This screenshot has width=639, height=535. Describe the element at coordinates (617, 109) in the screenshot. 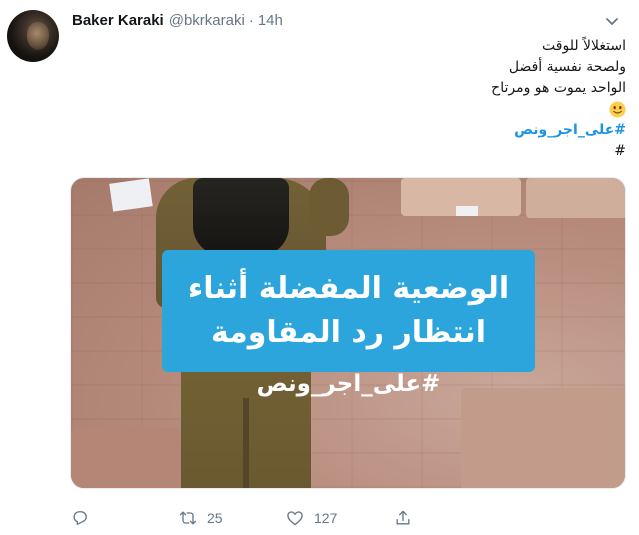

I see `slightly-smiling-face-icon` at that location.